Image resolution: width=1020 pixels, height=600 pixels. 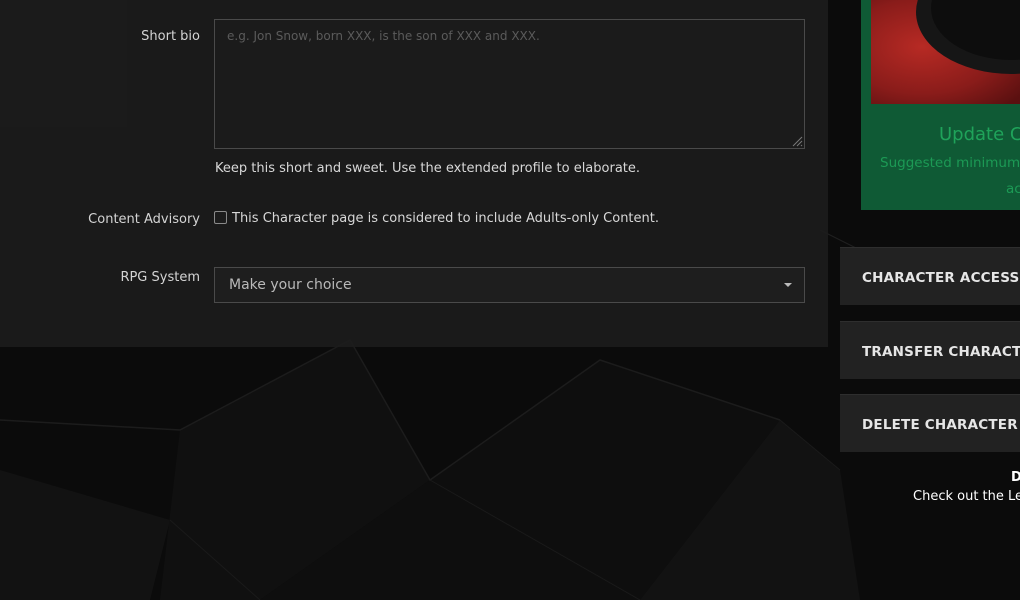 I want to click on character-access-rights-button: CHARACTER ACCESS RIG, so click(x=930, y=276).